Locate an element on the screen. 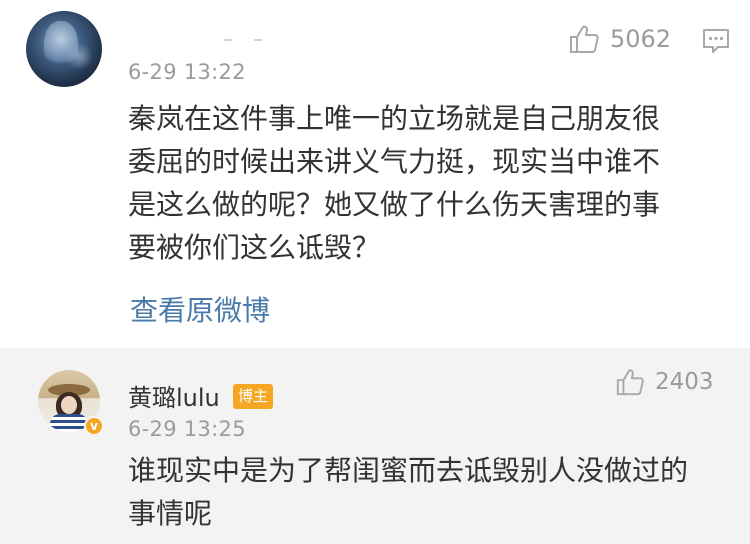 This screenshot has width=750, height=544. author-badge: 博主 is located at coordinates (253, 396).